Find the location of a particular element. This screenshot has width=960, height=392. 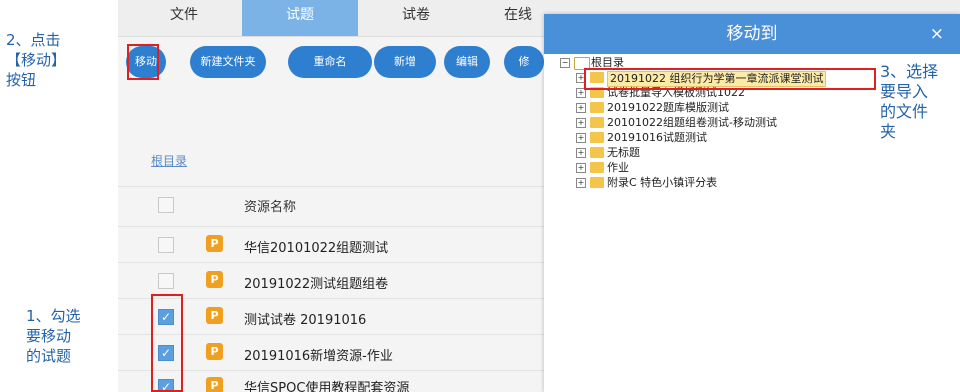

annotation-line: 要导入 is located at coordinates (904, 91).